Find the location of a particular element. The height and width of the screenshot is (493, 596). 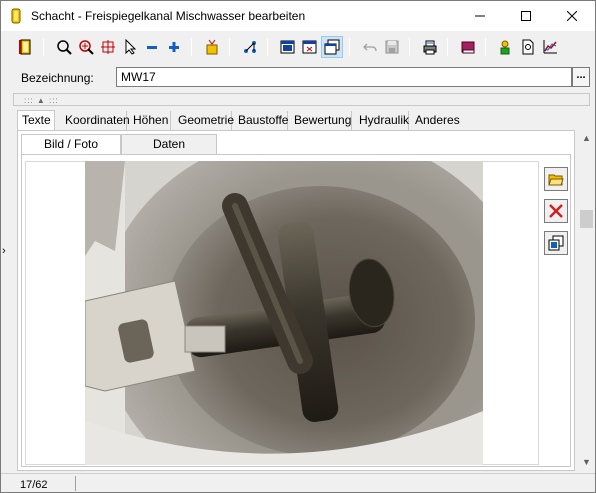

print-button is located at coordinates (430, 47).